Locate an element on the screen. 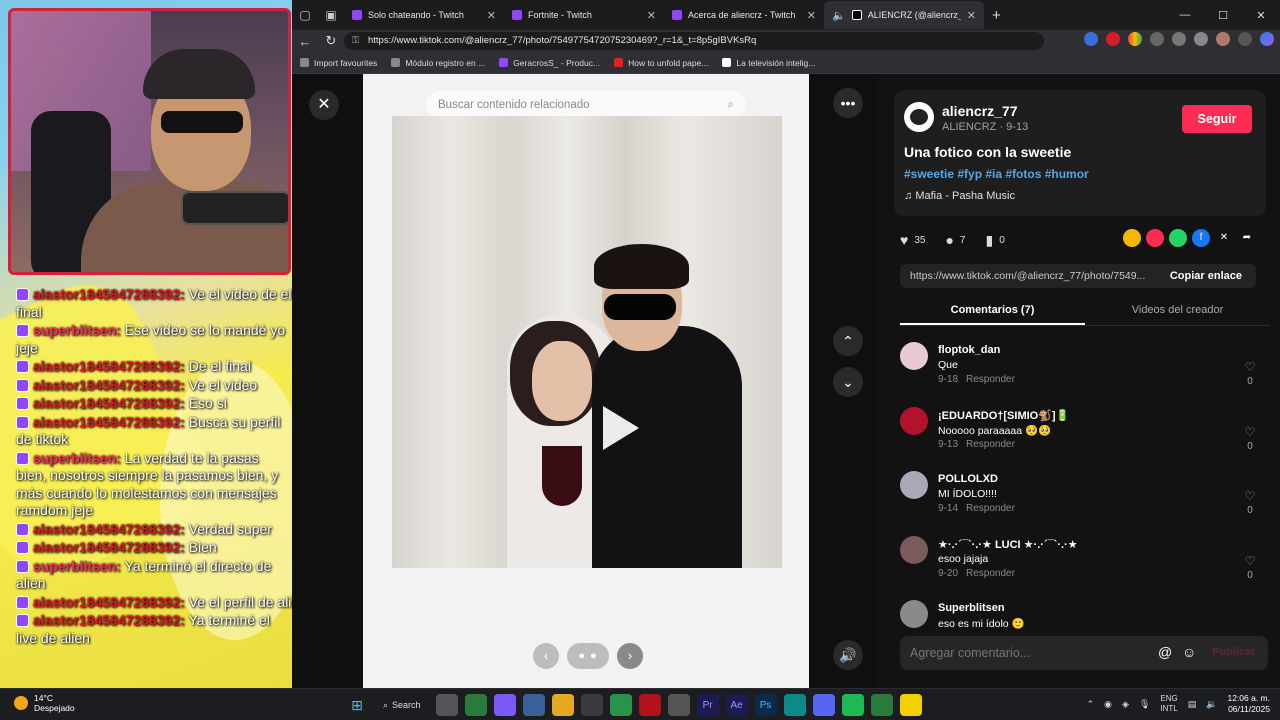 The image size is (1280, 720). translate-icon is located at coordinates (1091, 39).